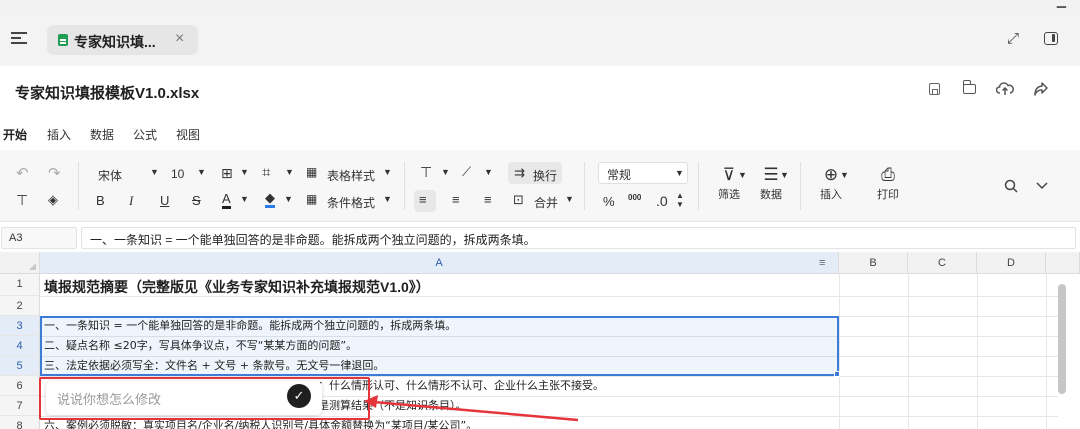  What do you see at coordinates (20, 386) in the screenshot?
I see `row-header: 6` at bounding box center [20, 386].